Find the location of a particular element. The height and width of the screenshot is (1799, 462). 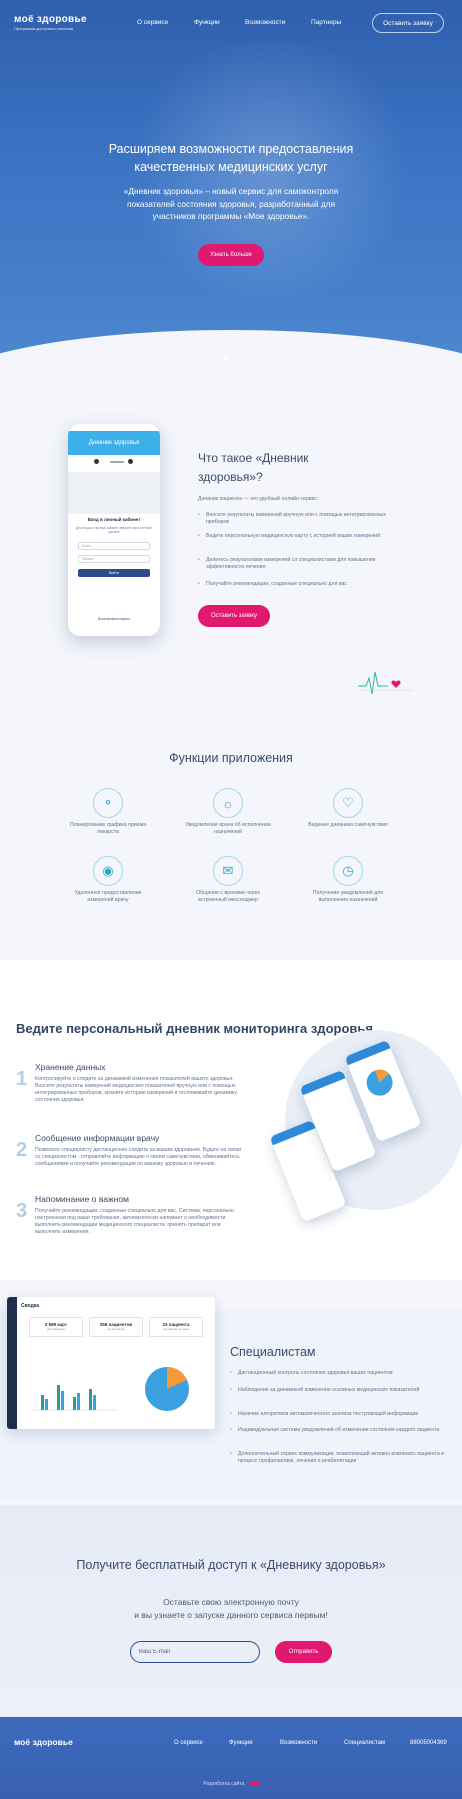

step-number: 2 is located at coordinates (22, 1150).